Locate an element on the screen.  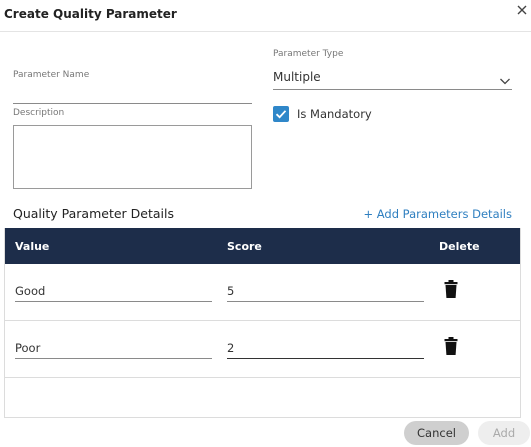
details-section-title: Quality Parameter Details is located at coordinates (93, 213).